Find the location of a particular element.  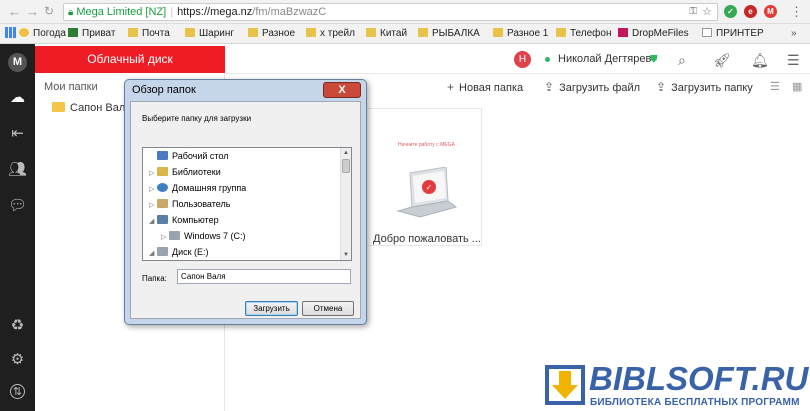

upload-file-button: ⇪ Загрузить файл is located at coordinates (592, 87).